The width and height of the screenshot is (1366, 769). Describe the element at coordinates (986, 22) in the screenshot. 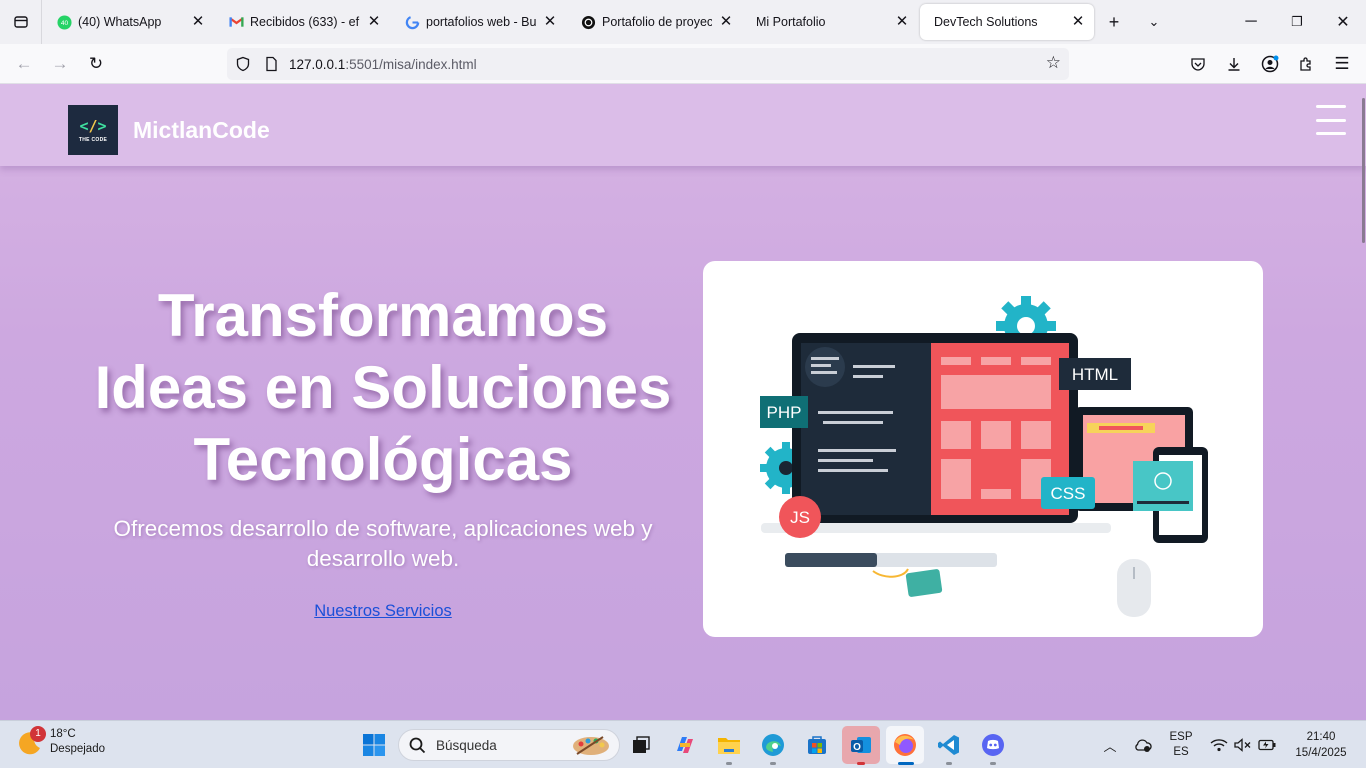

I see `tab-label: DevTech Solutions` at that location.